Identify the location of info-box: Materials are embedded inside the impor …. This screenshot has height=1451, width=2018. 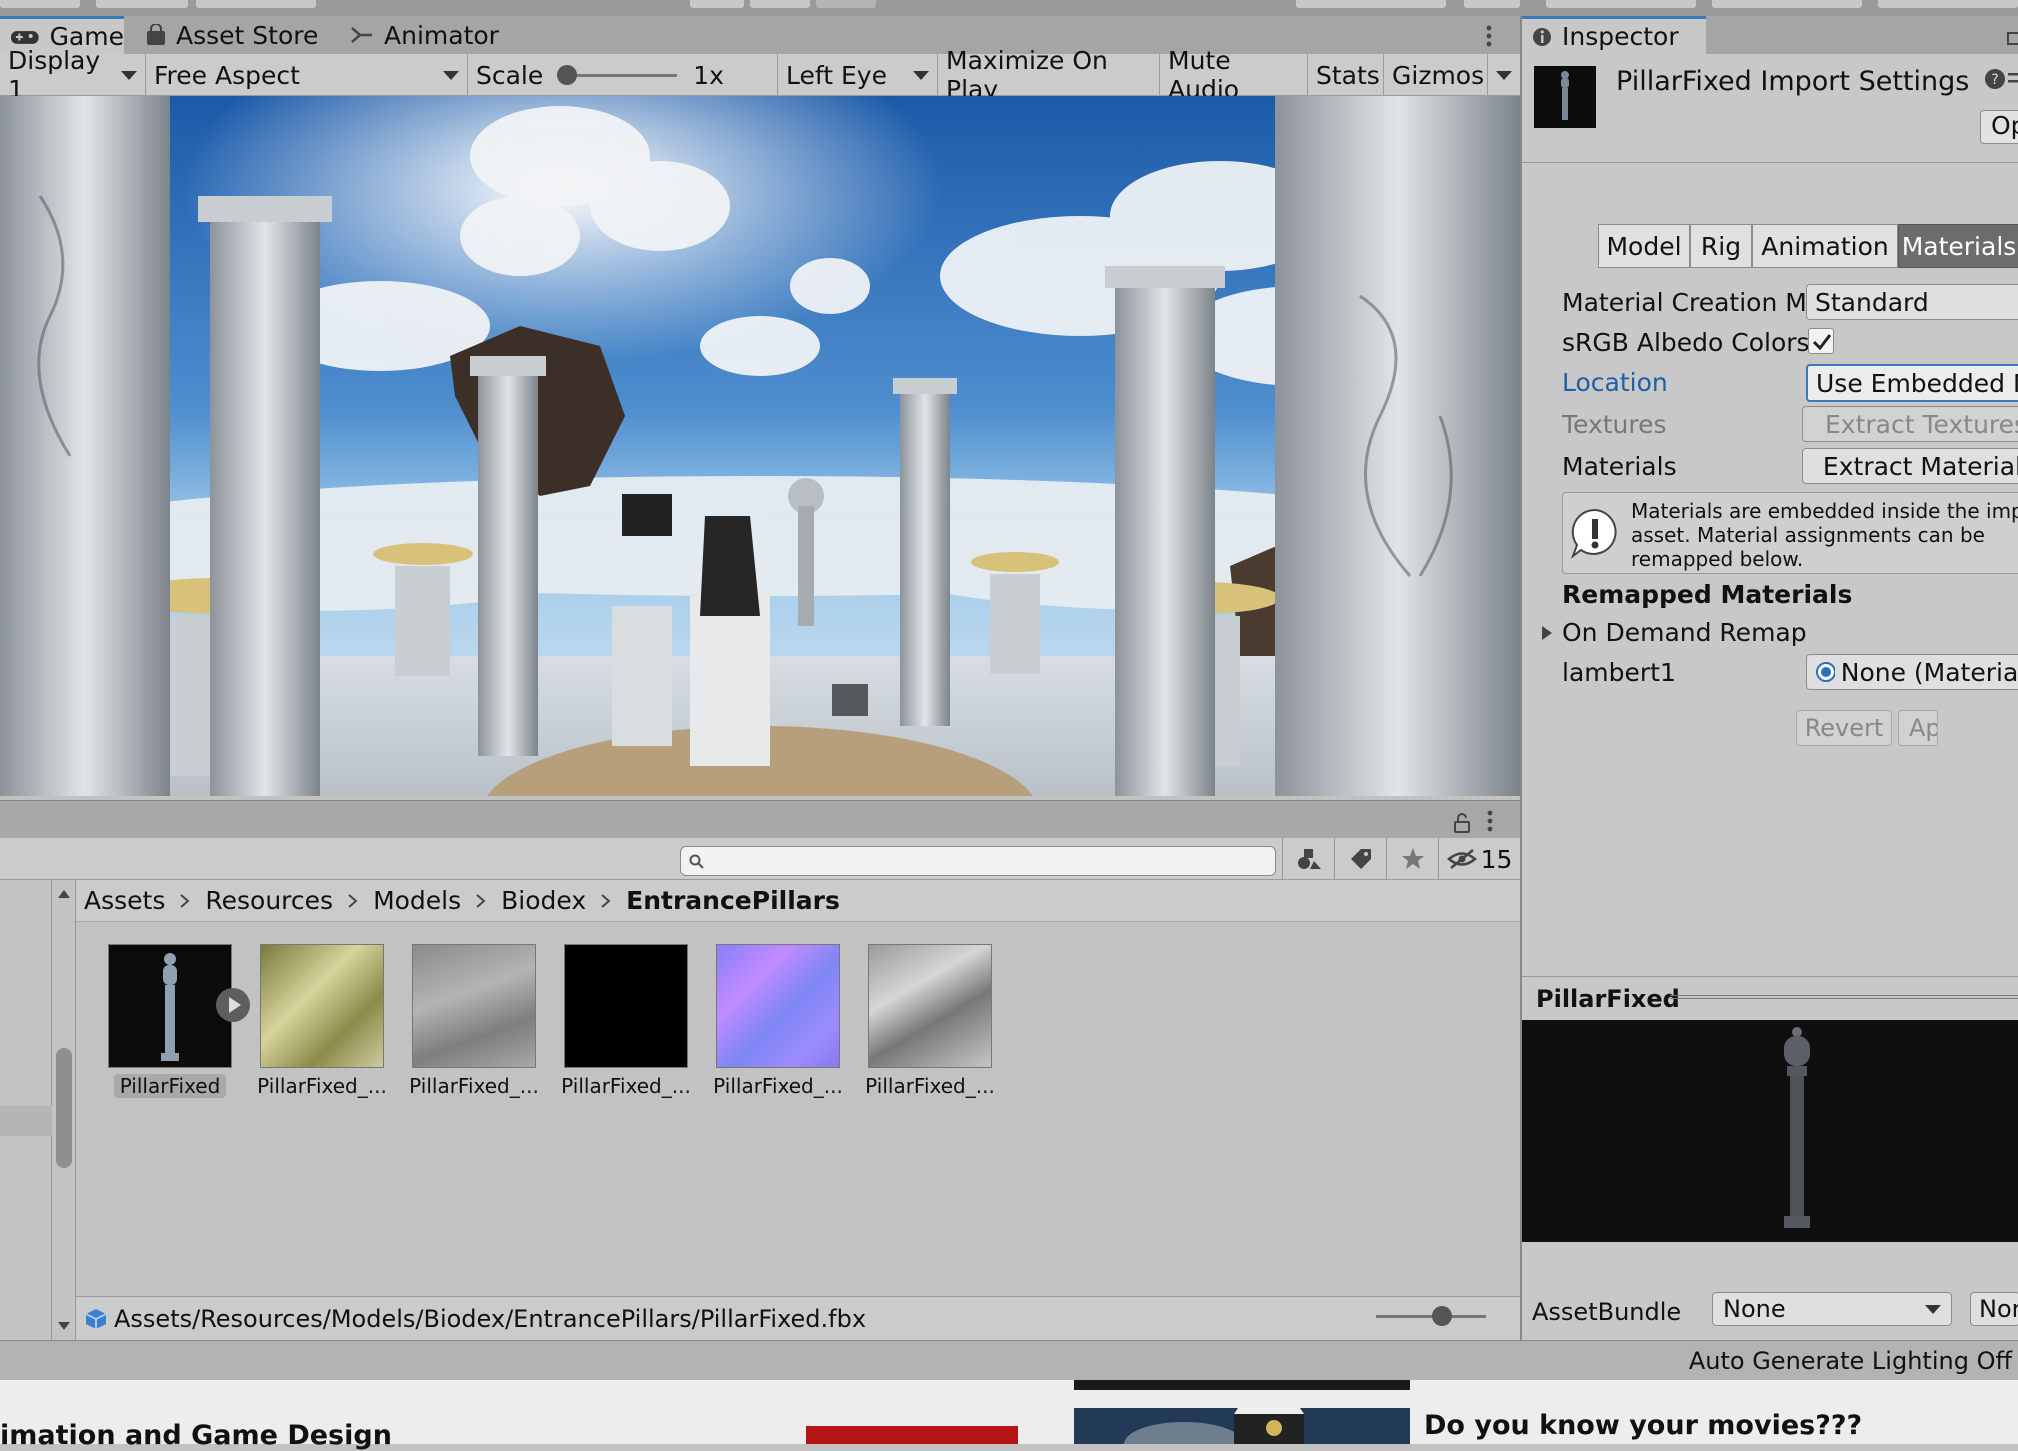
(1790, 533).